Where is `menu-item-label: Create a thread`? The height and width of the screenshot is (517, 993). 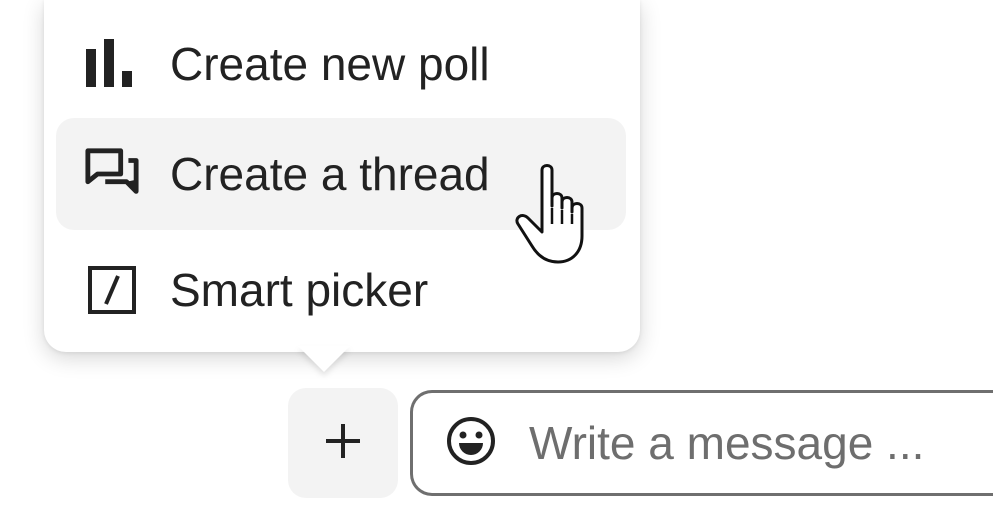 menu-item-label: Create a thread is located at coordinates (330, 174).